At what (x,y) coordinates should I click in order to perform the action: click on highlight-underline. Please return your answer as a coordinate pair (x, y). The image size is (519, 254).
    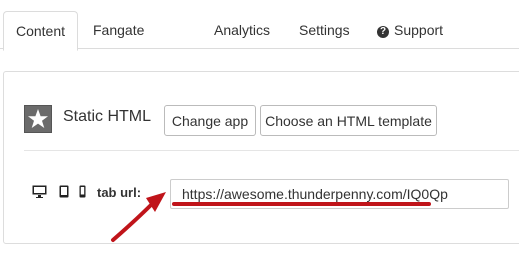
    Looking at the image, I should click on (301, 204).